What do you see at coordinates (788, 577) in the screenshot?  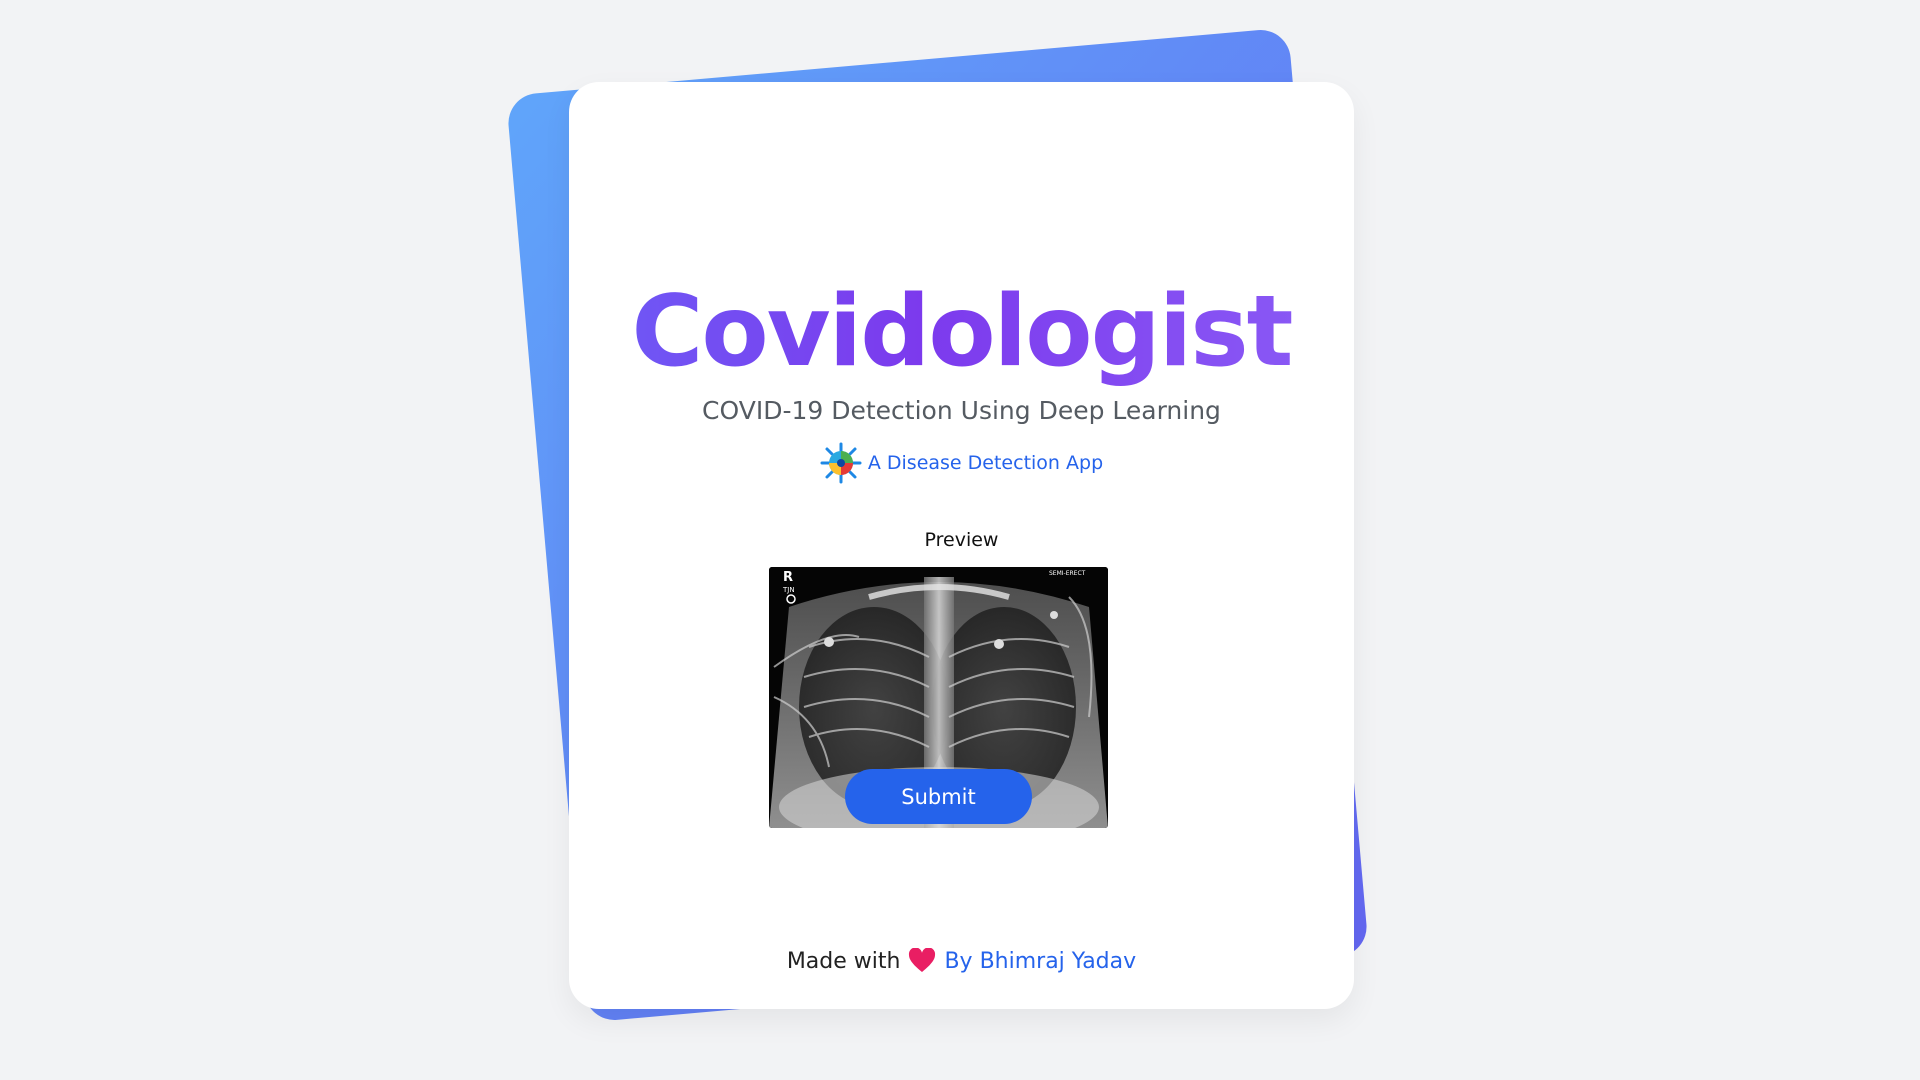 I see `xray-marker-r: R` at bounding box center [788, 577].